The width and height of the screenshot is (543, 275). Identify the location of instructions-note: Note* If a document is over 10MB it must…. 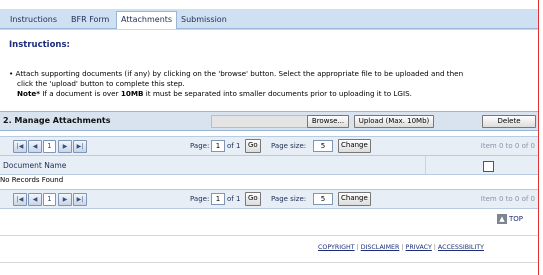
(269, 94).